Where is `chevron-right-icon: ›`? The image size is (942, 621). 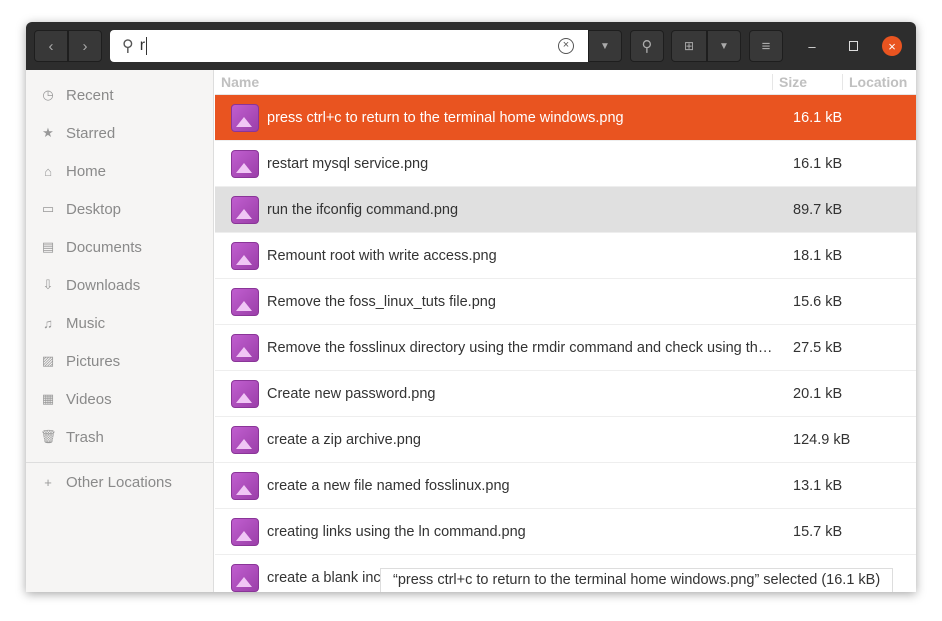 chevron-right-icon: › is located at coordinates (85, 46).